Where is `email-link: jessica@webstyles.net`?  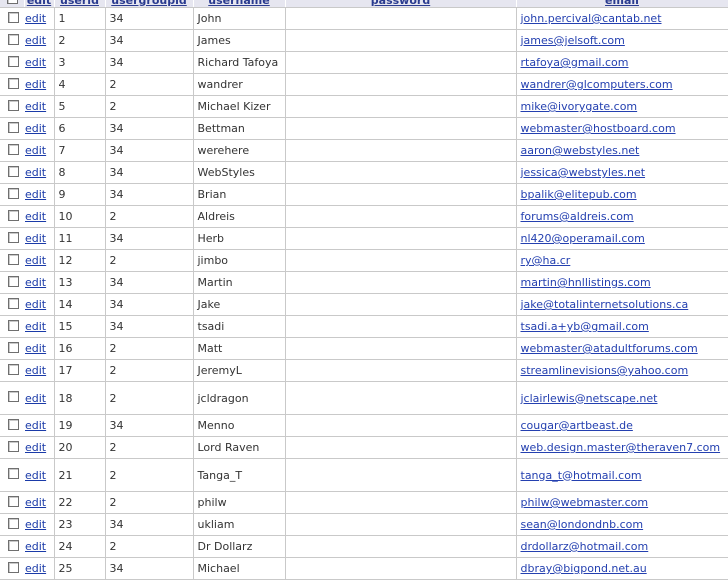 email-link: jessica@webstyles.net is located at coordinates (583, 172).